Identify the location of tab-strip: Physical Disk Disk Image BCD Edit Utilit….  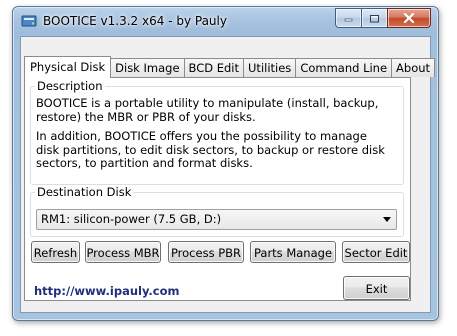
(230, 66).